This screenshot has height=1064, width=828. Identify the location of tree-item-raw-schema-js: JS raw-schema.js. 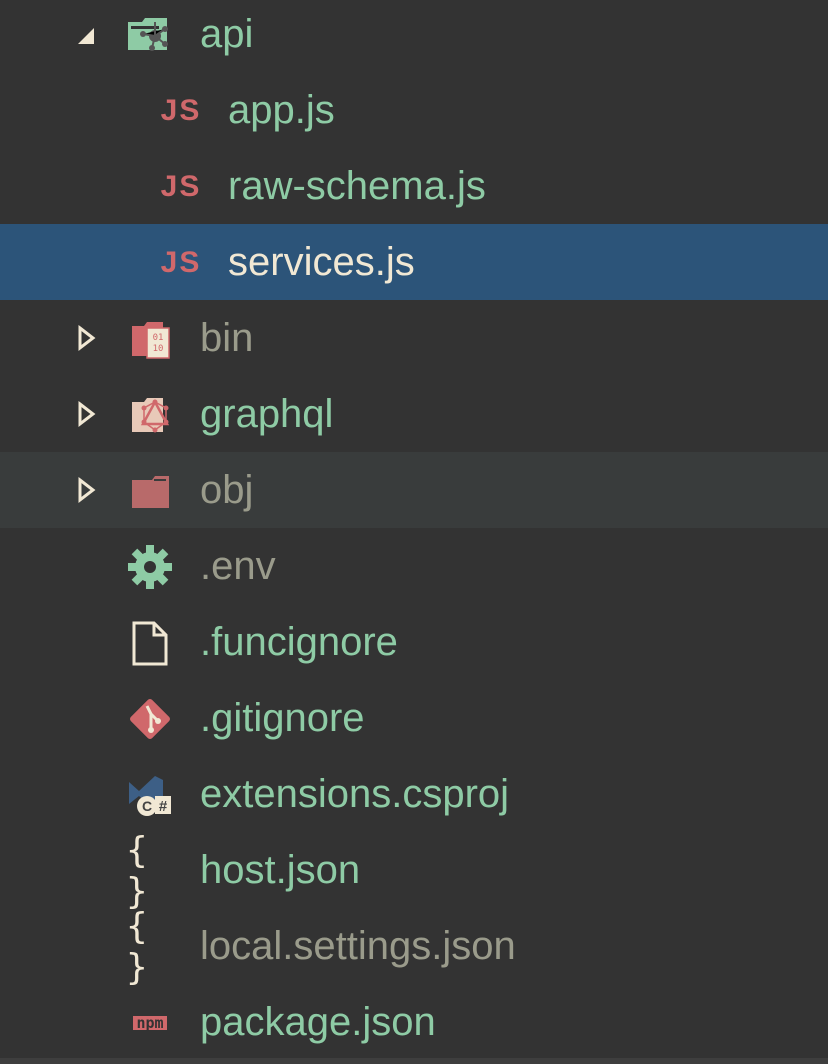
(414, 186).